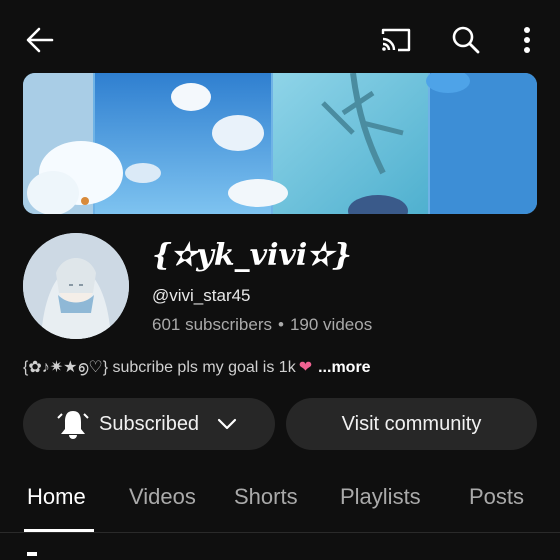  I want to click on channel-stats: 601 subscribers • 190 videos, so click(262, 325).